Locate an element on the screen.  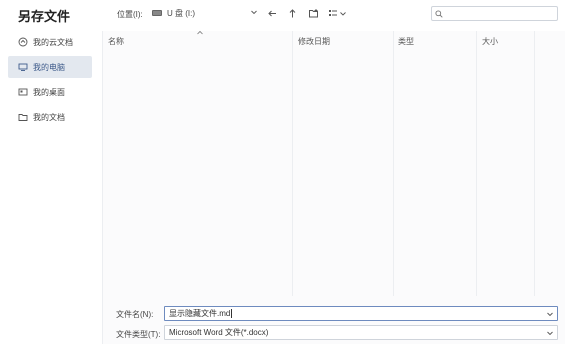
usb-drive-icon is located at coordinates (157, 13).